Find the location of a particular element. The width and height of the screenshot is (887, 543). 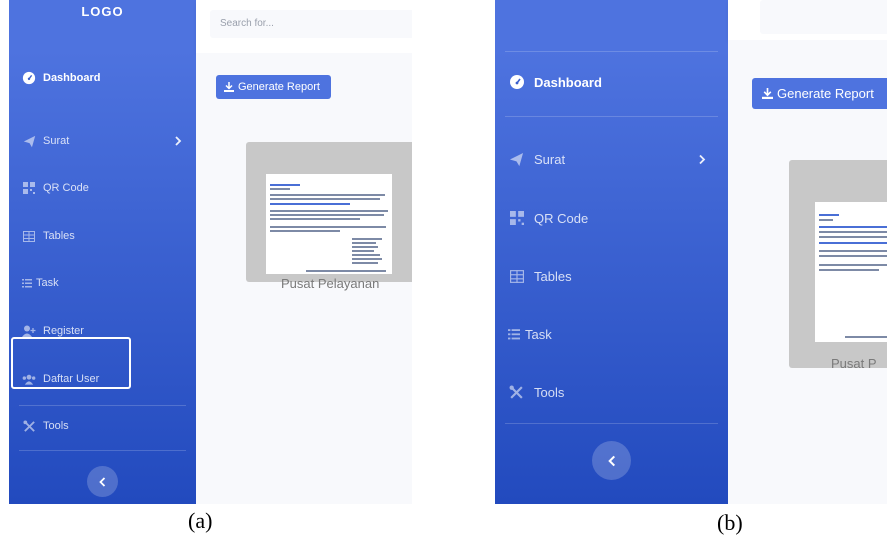

topbar is located at coordinates (807, 20).